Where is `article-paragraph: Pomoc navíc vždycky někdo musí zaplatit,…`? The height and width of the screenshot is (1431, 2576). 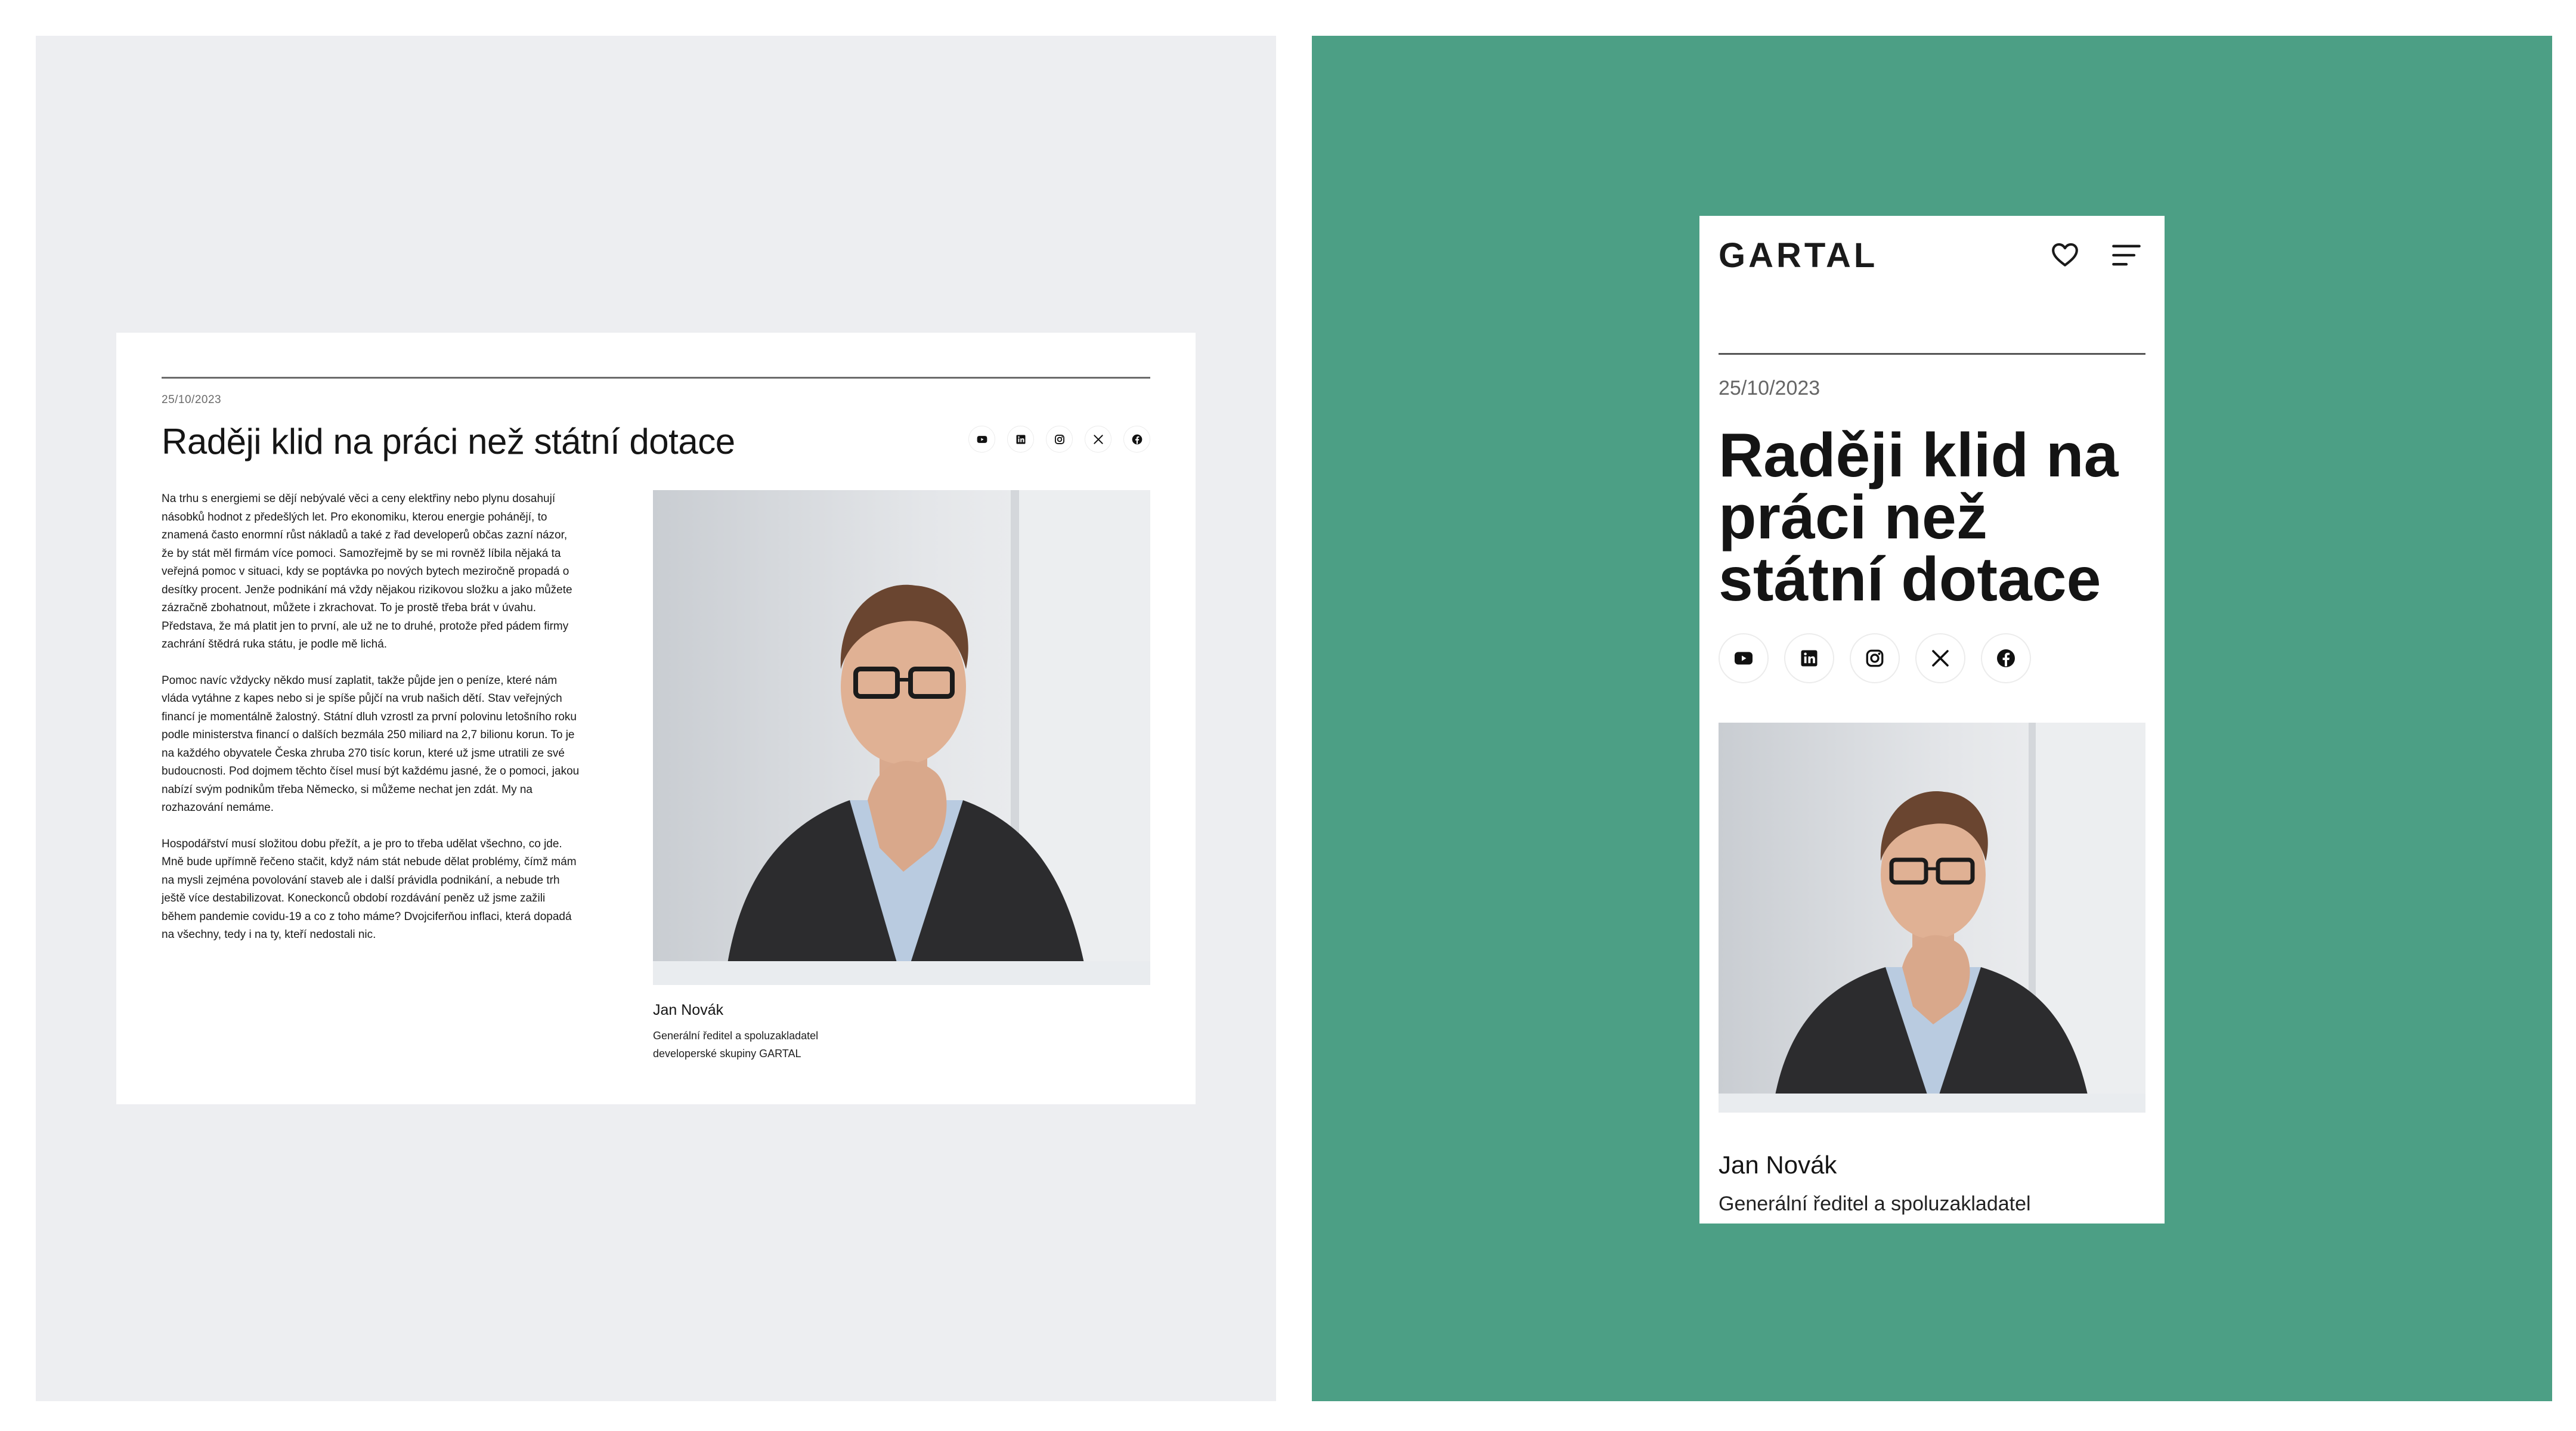 article-paragraph: Pomoc navíc vždycky někdo musí zaplatit,… is located at coordinates (371, 744).